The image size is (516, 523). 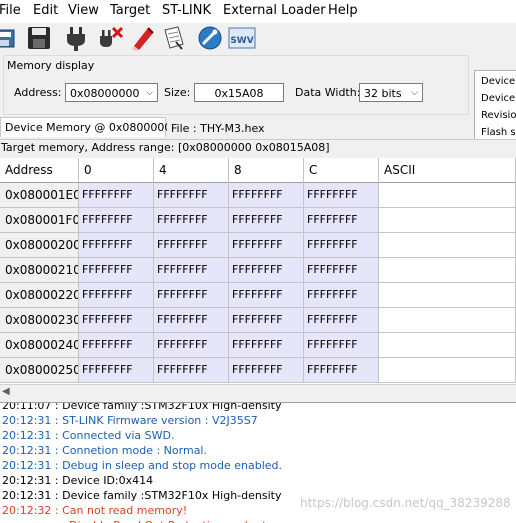 I want to click on column-header: 8, so click(x=266, y=170).